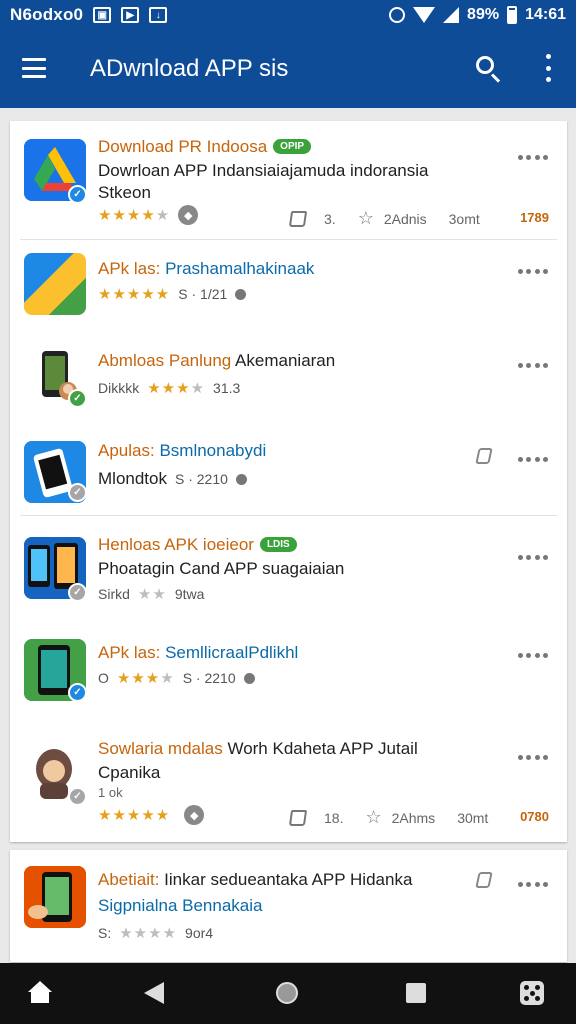 The width and height of the screenshot is (576, 1024). I want to click on item-stats: 3. ☆ 2Adnis 3omt, so click(384, 218).